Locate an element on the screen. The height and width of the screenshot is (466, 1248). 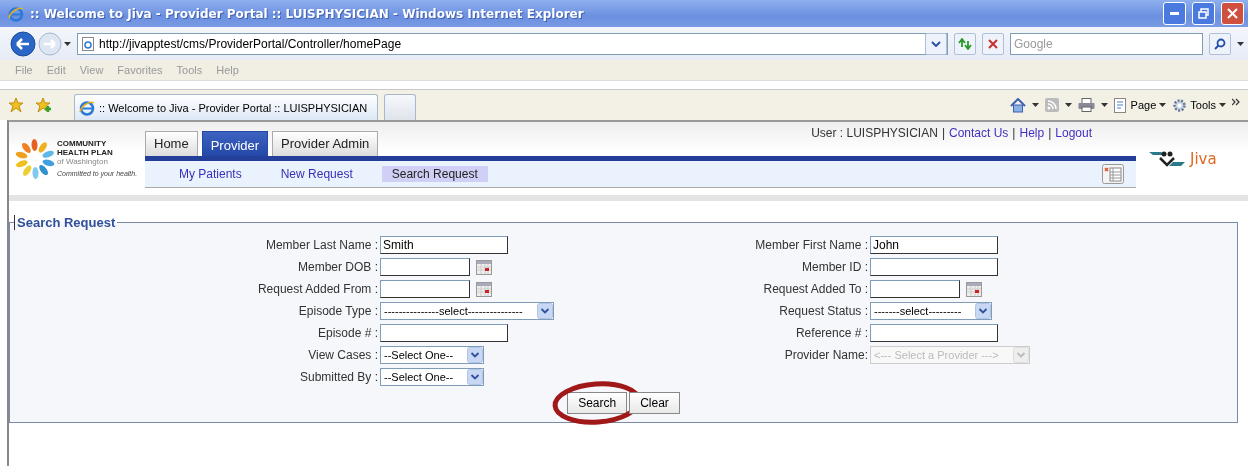
add-favorite-icon is located at coordinates (44, 105).